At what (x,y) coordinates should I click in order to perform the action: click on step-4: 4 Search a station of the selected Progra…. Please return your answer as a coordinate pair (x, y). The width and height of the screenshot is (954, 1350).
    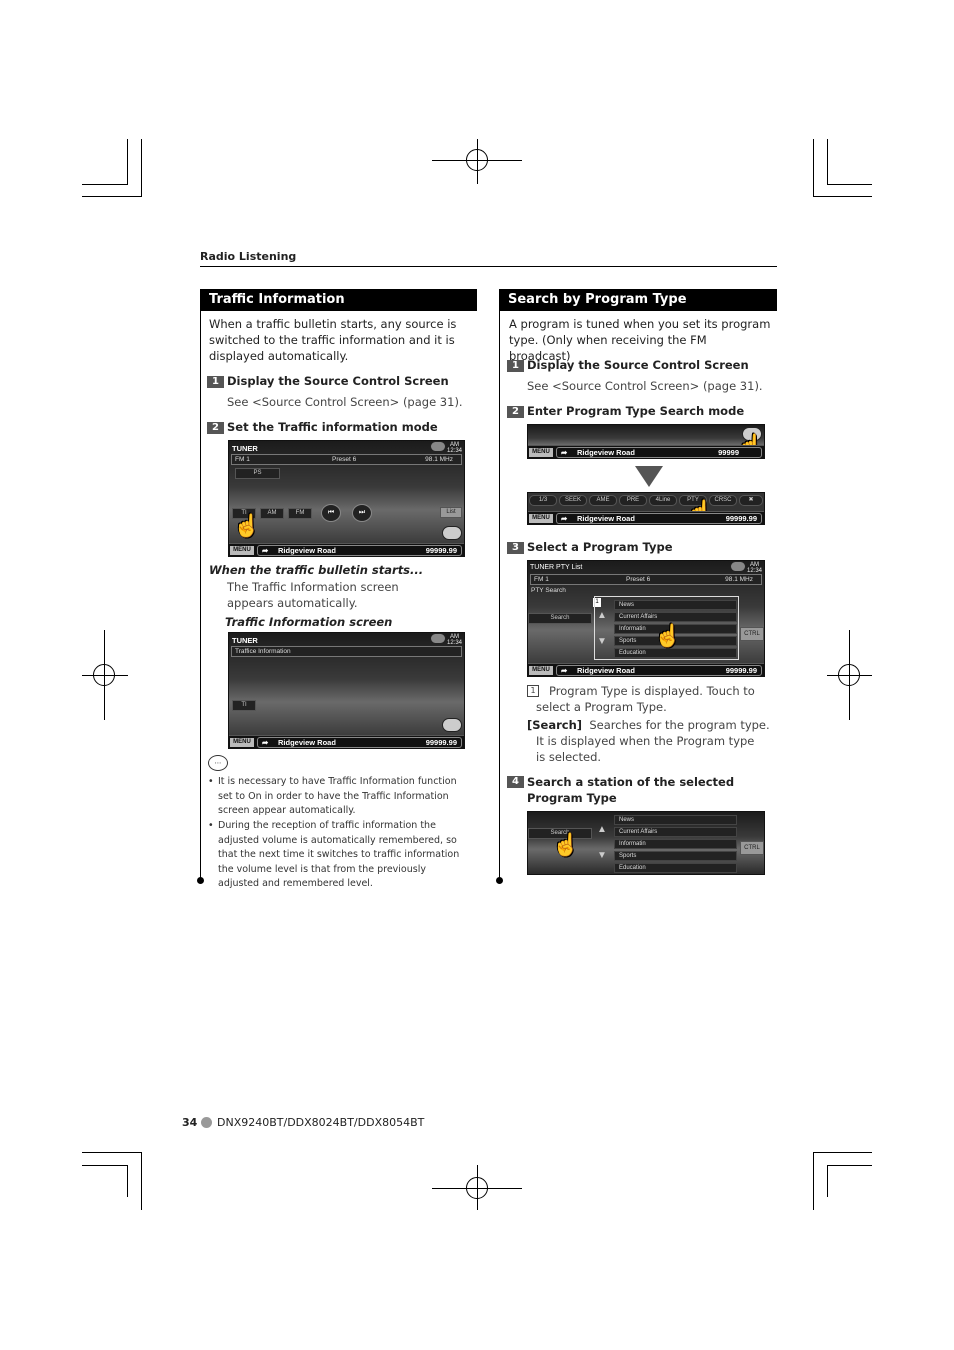
    Looking at the image, I should click on (639, 790).